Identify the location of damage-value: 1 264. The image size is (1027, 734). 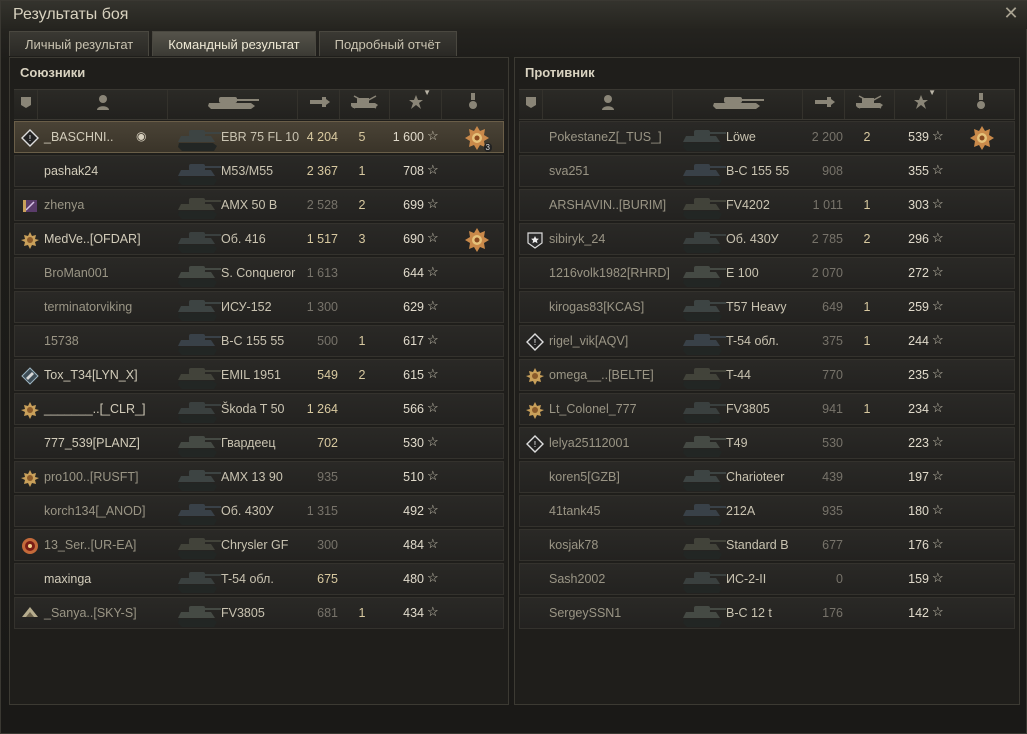
(322, 409).